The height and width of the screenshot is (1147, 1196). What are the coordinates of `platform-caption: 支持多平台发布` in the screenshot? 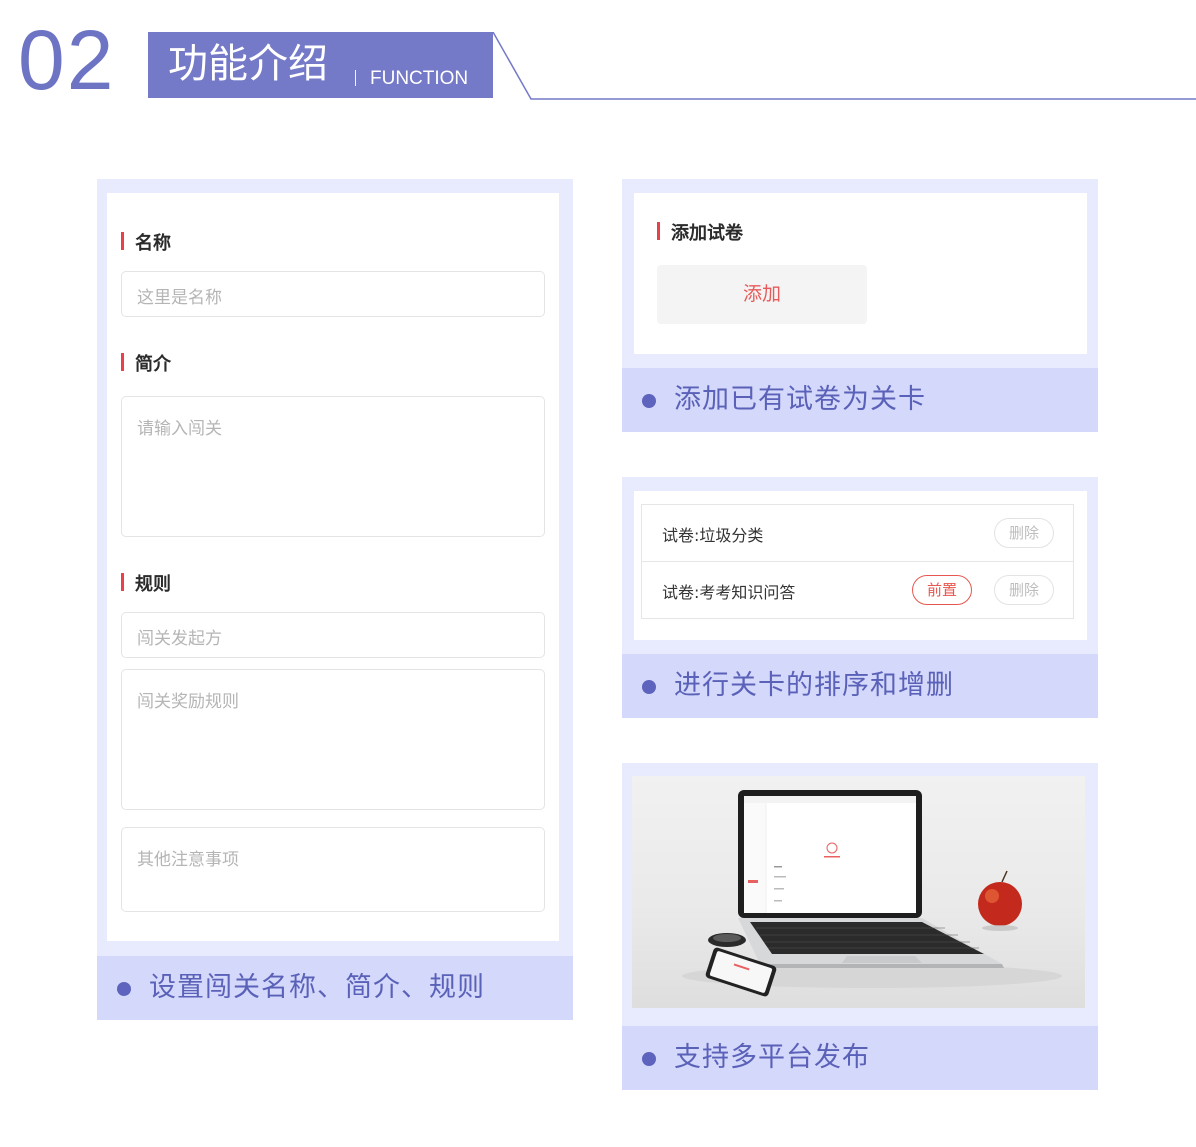 It's located at (860, 1058).